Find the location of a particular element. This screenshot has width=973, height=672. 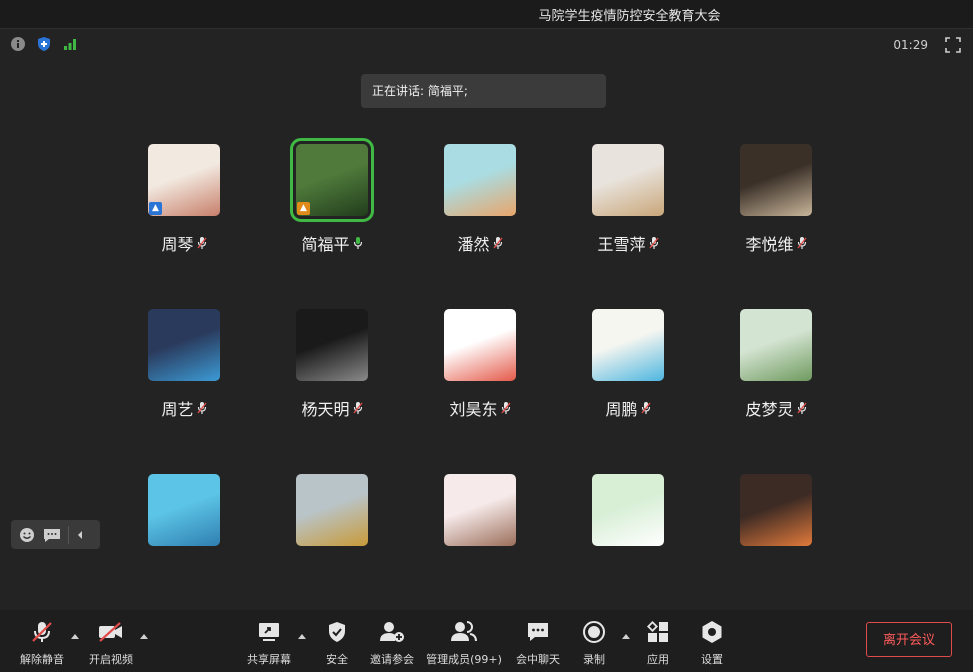

participant-tile: 皮梦灵 is located at coordinates (776, 364).